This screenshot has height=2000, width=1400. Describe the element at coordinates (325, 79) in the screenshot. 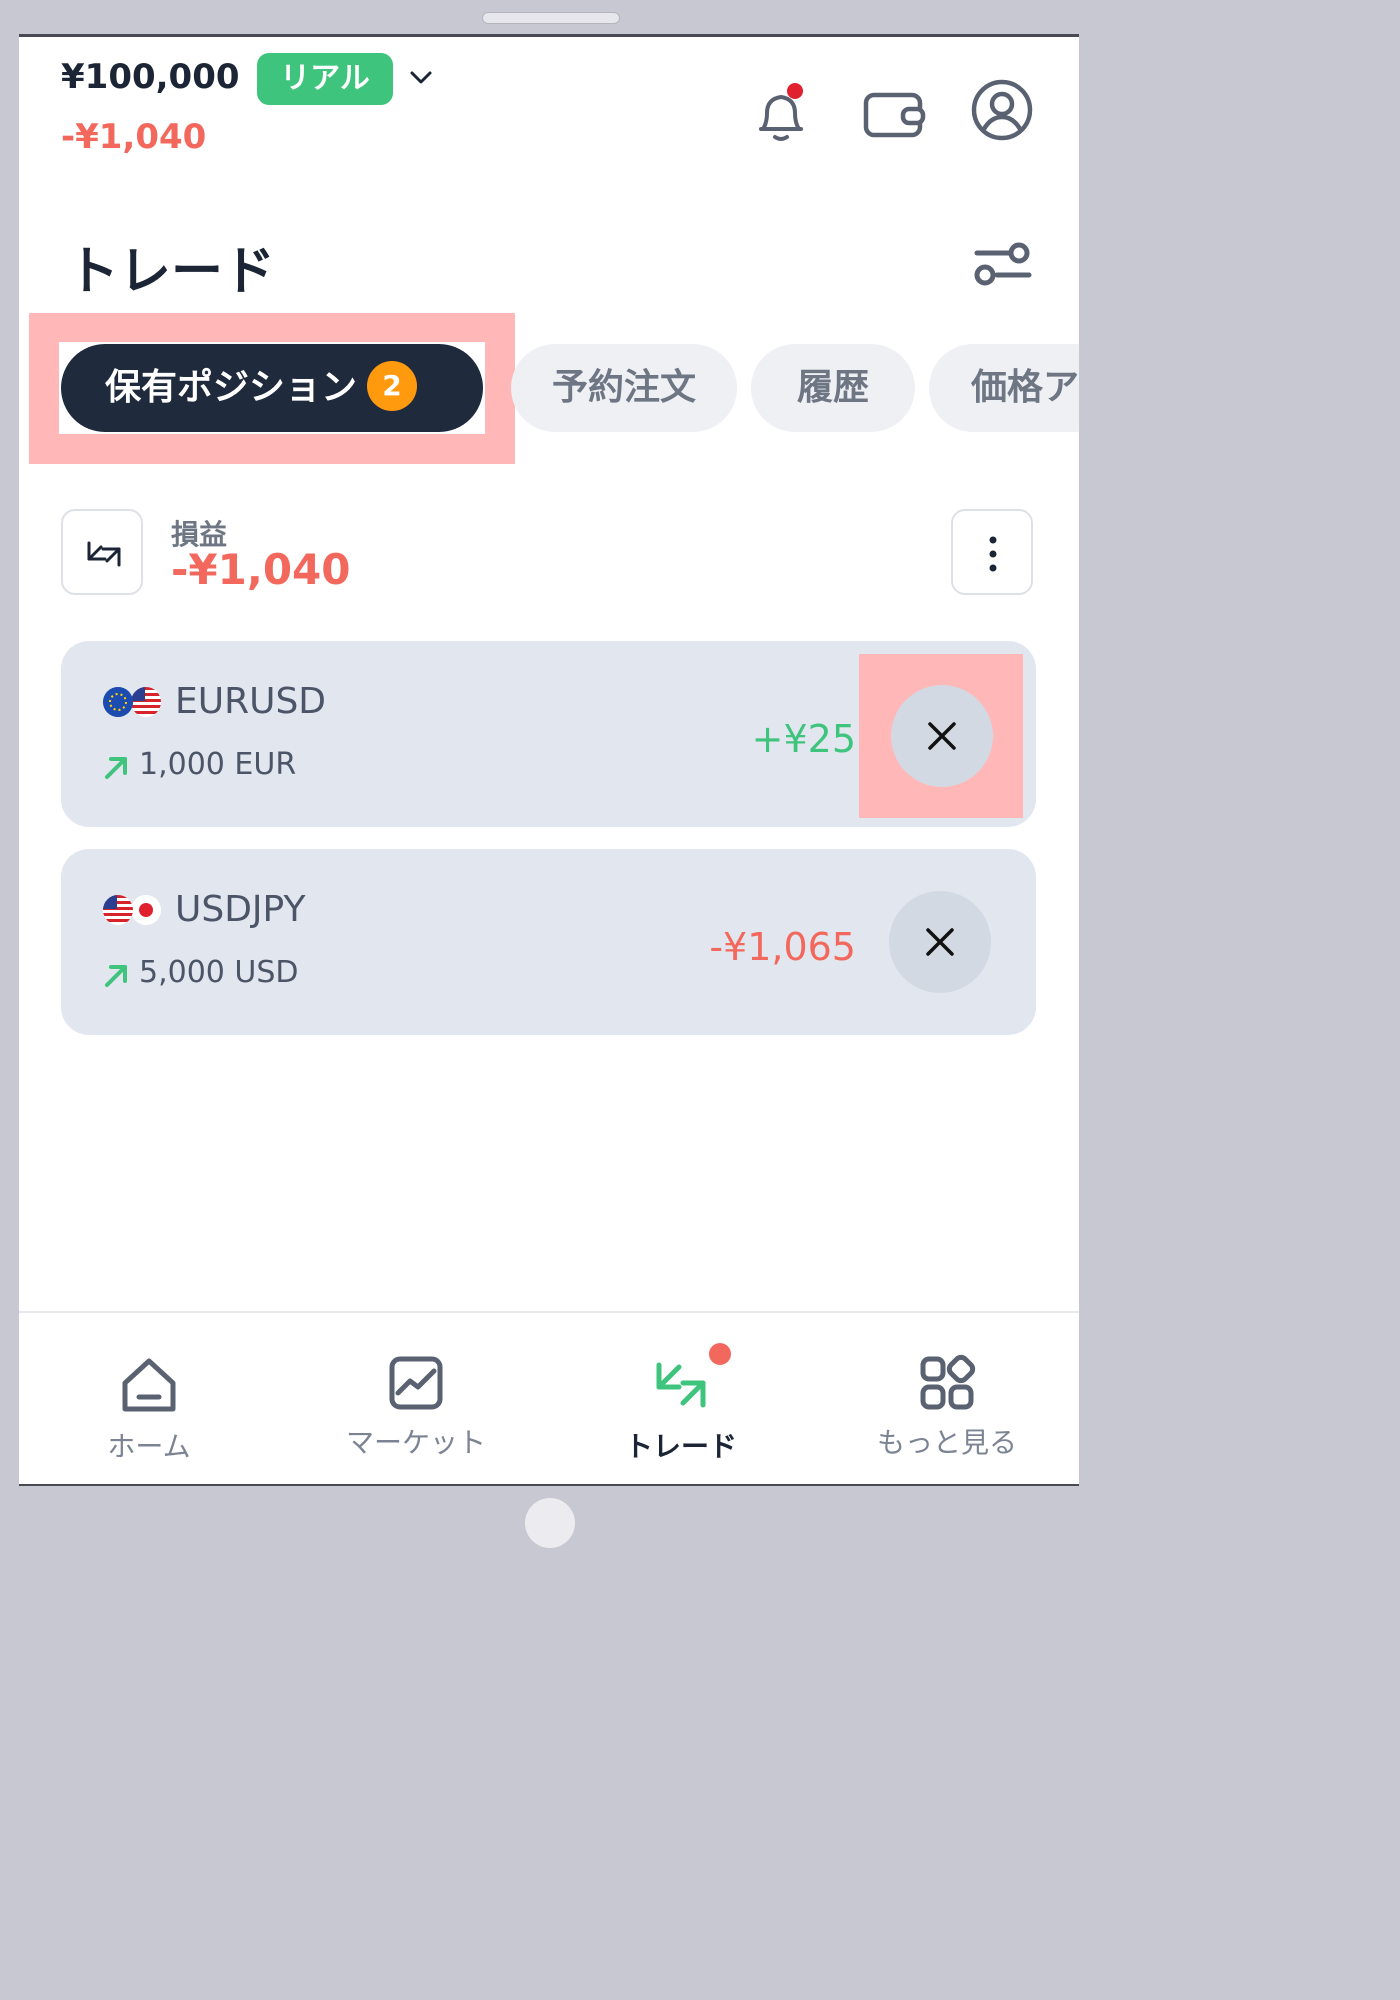

I see `account-type-badge: リアル` at that location.